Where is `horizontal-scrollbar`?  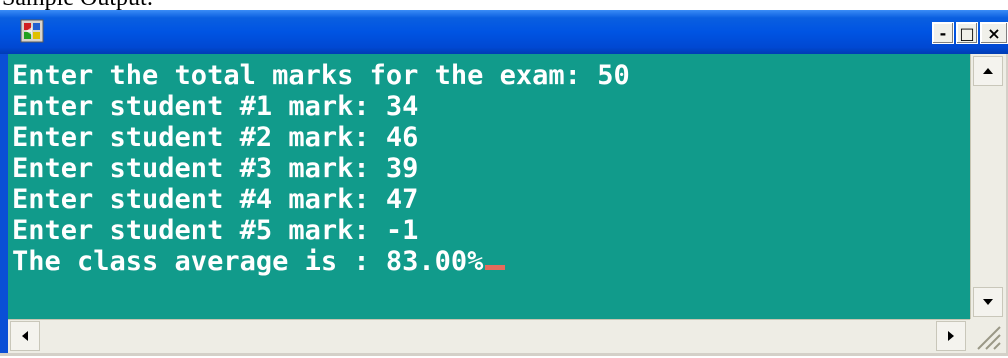
horizontal-scrollbar is located at coordinates (489, 336).